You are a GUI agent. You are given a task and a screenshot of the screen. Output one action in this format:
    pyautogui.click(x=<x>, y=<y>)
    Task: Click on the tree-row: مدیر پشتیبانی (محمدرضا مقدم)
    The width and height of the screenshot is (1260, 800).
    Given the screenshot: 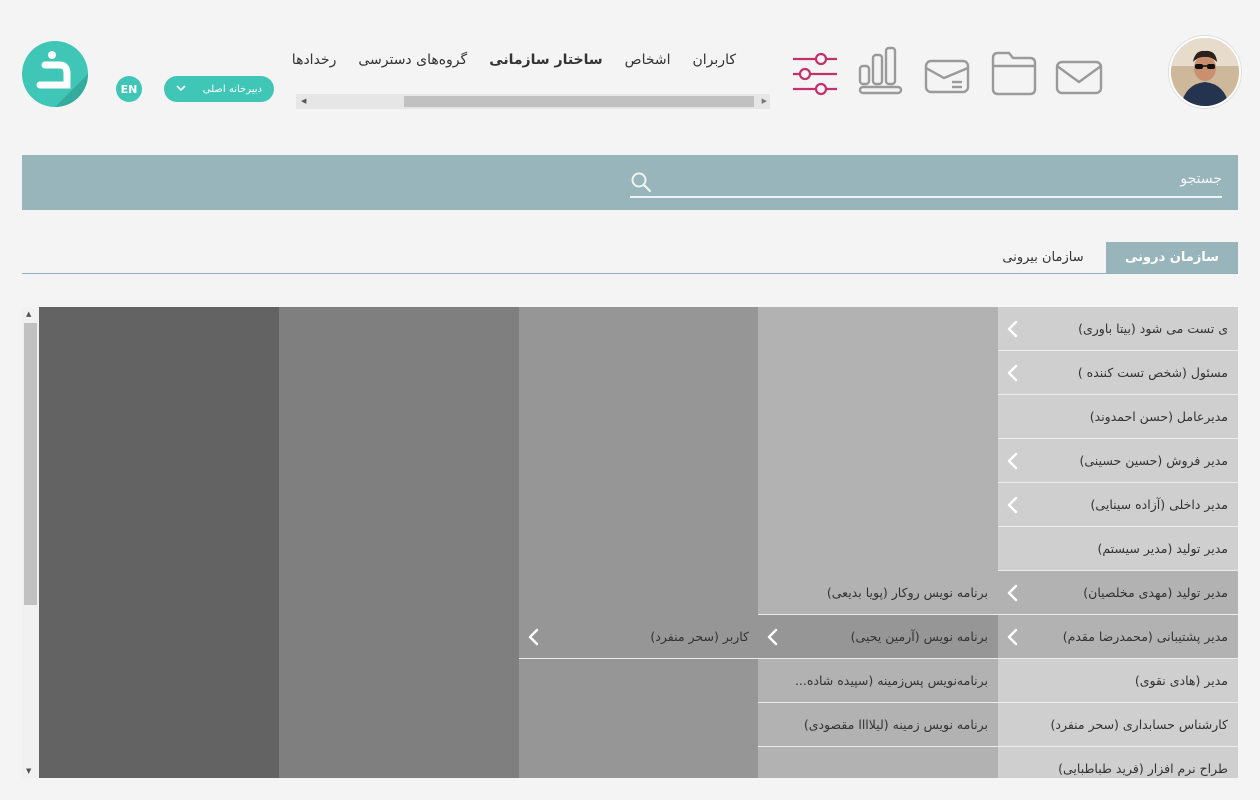 What is the action you would take?
    pyautogui.click(x=1118, y=637)
    